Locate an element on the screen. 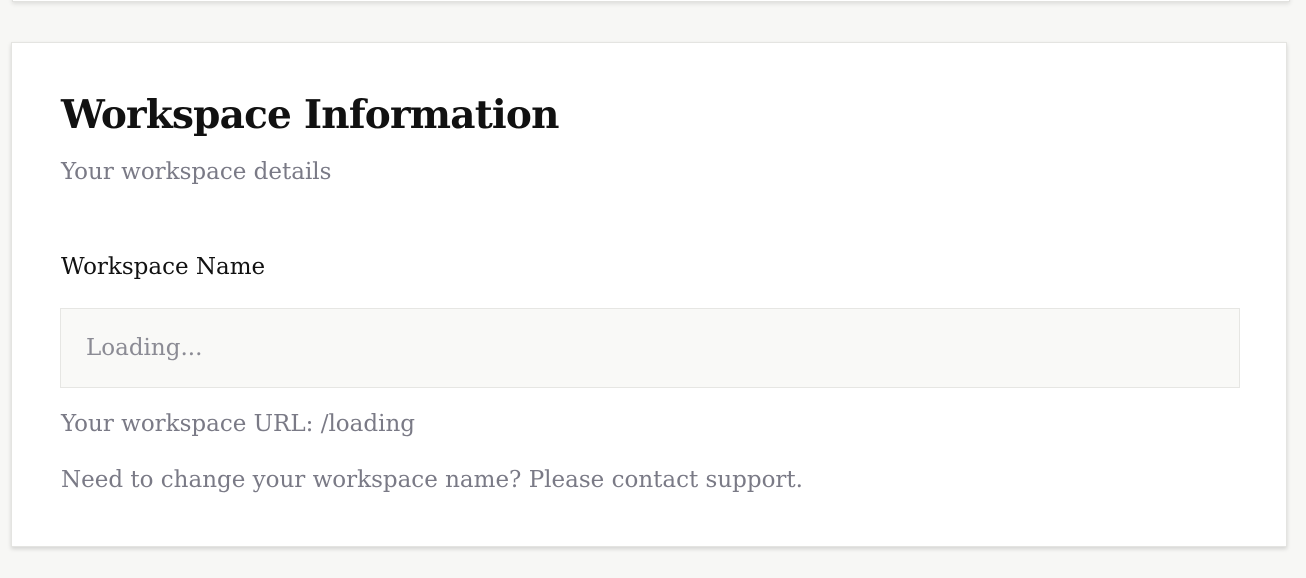 The width and height of the screenshot is (1306, 578). workspace-url-label: Your workspace URL: is located at coordinates (187, 424).